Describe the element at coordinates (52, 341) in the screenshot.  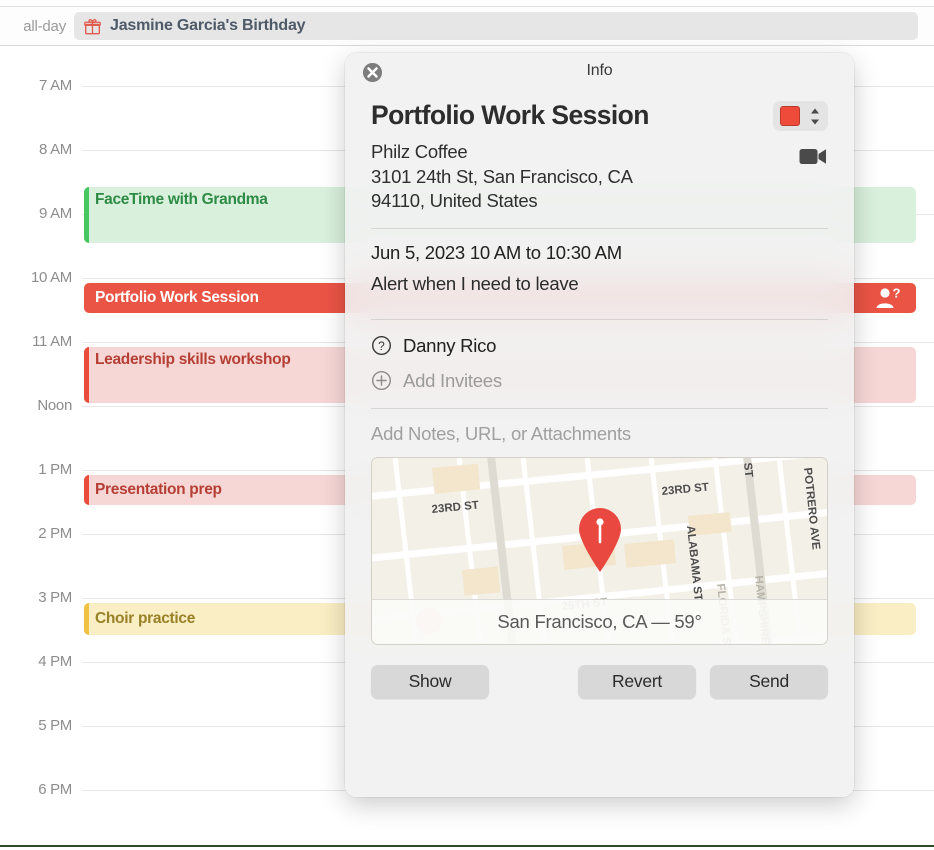
I see `hour-label-11am: 11 AM` at that location.